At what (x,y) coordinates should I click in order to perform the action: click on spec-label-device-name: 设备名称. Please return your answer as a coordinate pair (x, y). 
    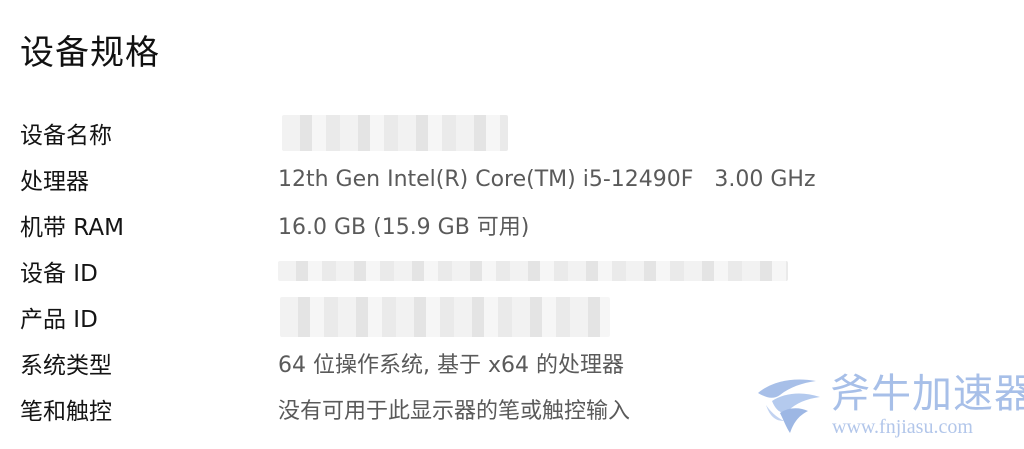
    Looking at the image, I should click on (66, 136).